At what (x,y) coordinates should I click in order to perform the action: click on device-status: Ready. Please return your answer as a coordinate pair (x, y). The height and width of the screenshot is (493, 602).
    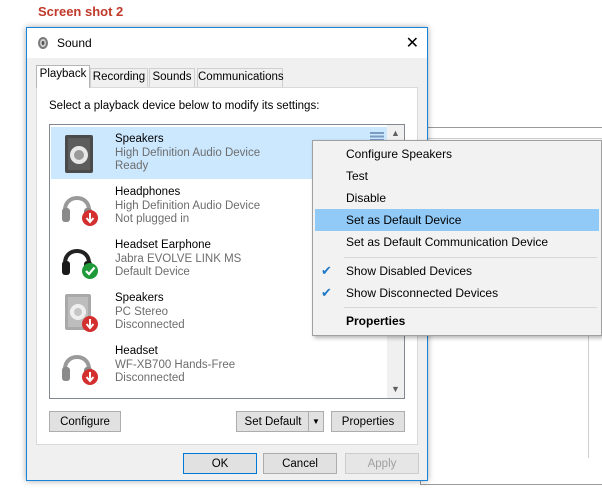
    Looking at the image, I should click on (132, 166).